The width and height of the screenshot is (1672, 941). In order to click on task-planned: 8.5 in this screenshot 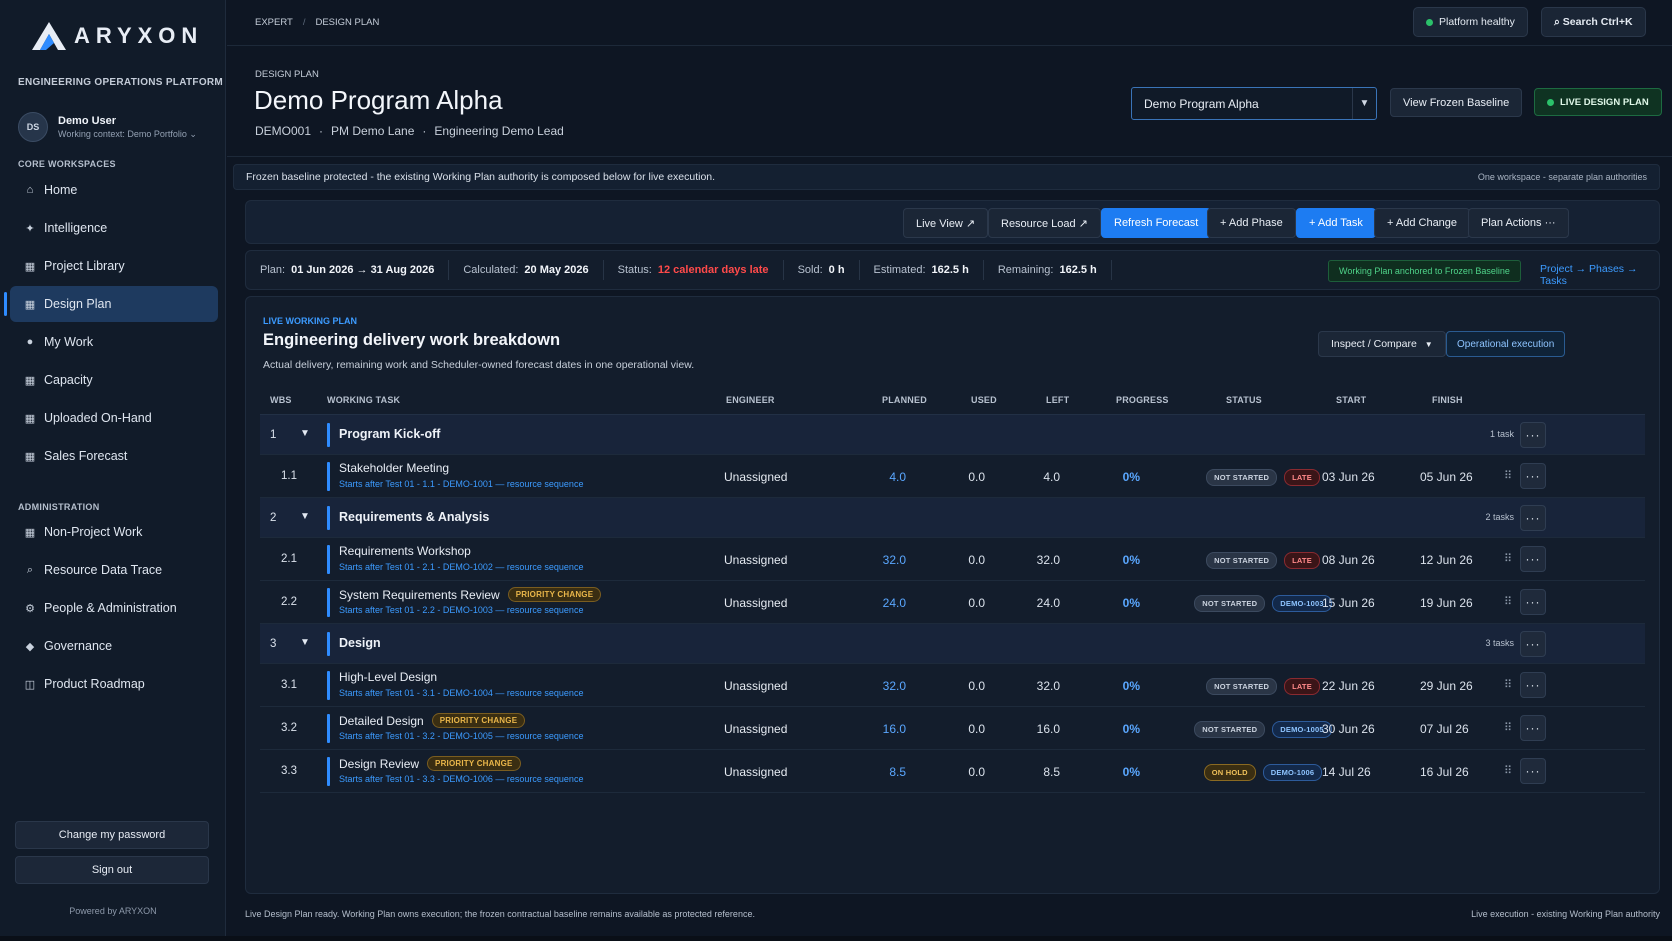, I will do `click(881, 772)`.